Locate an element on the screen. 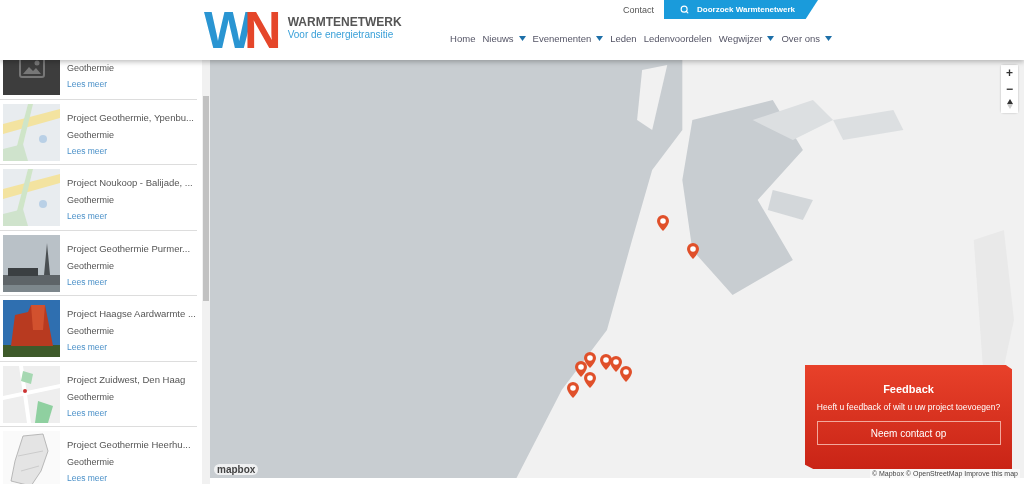 This screenshot has width=1024, height=484. nav-link: Evenementen is located at coordinates (568, 38).